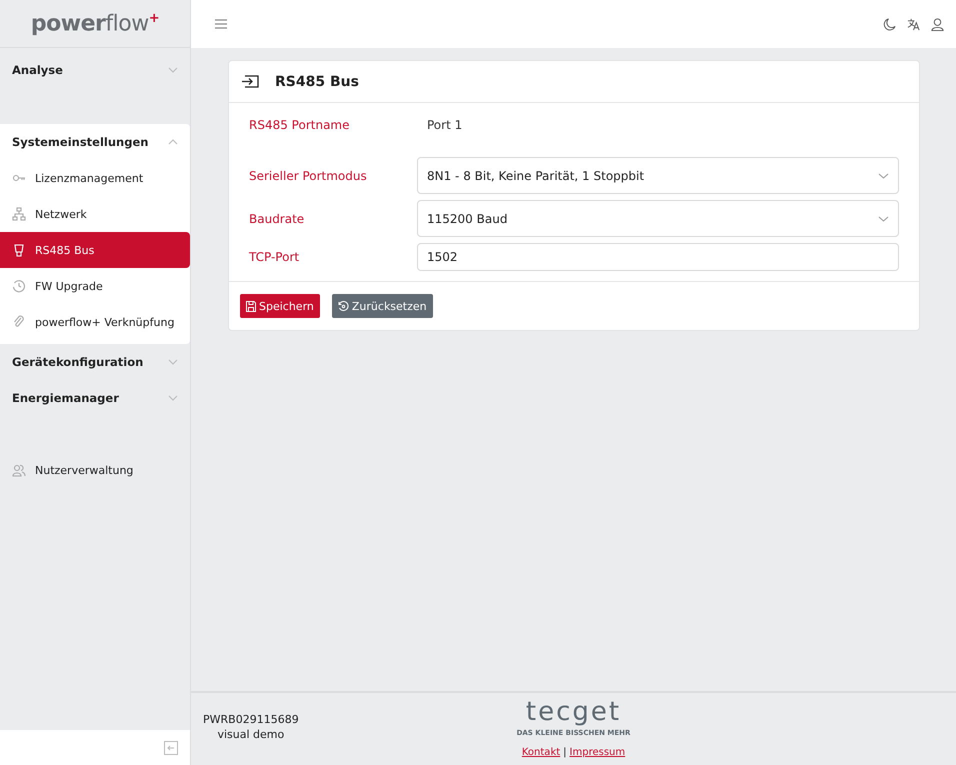 This screenshot has height=765, width=956. What do you see at coordinates (95, 142) in the screenshot?
I see `menu-group-header: Systemeinstellungen` at bounding box center [95, 142].